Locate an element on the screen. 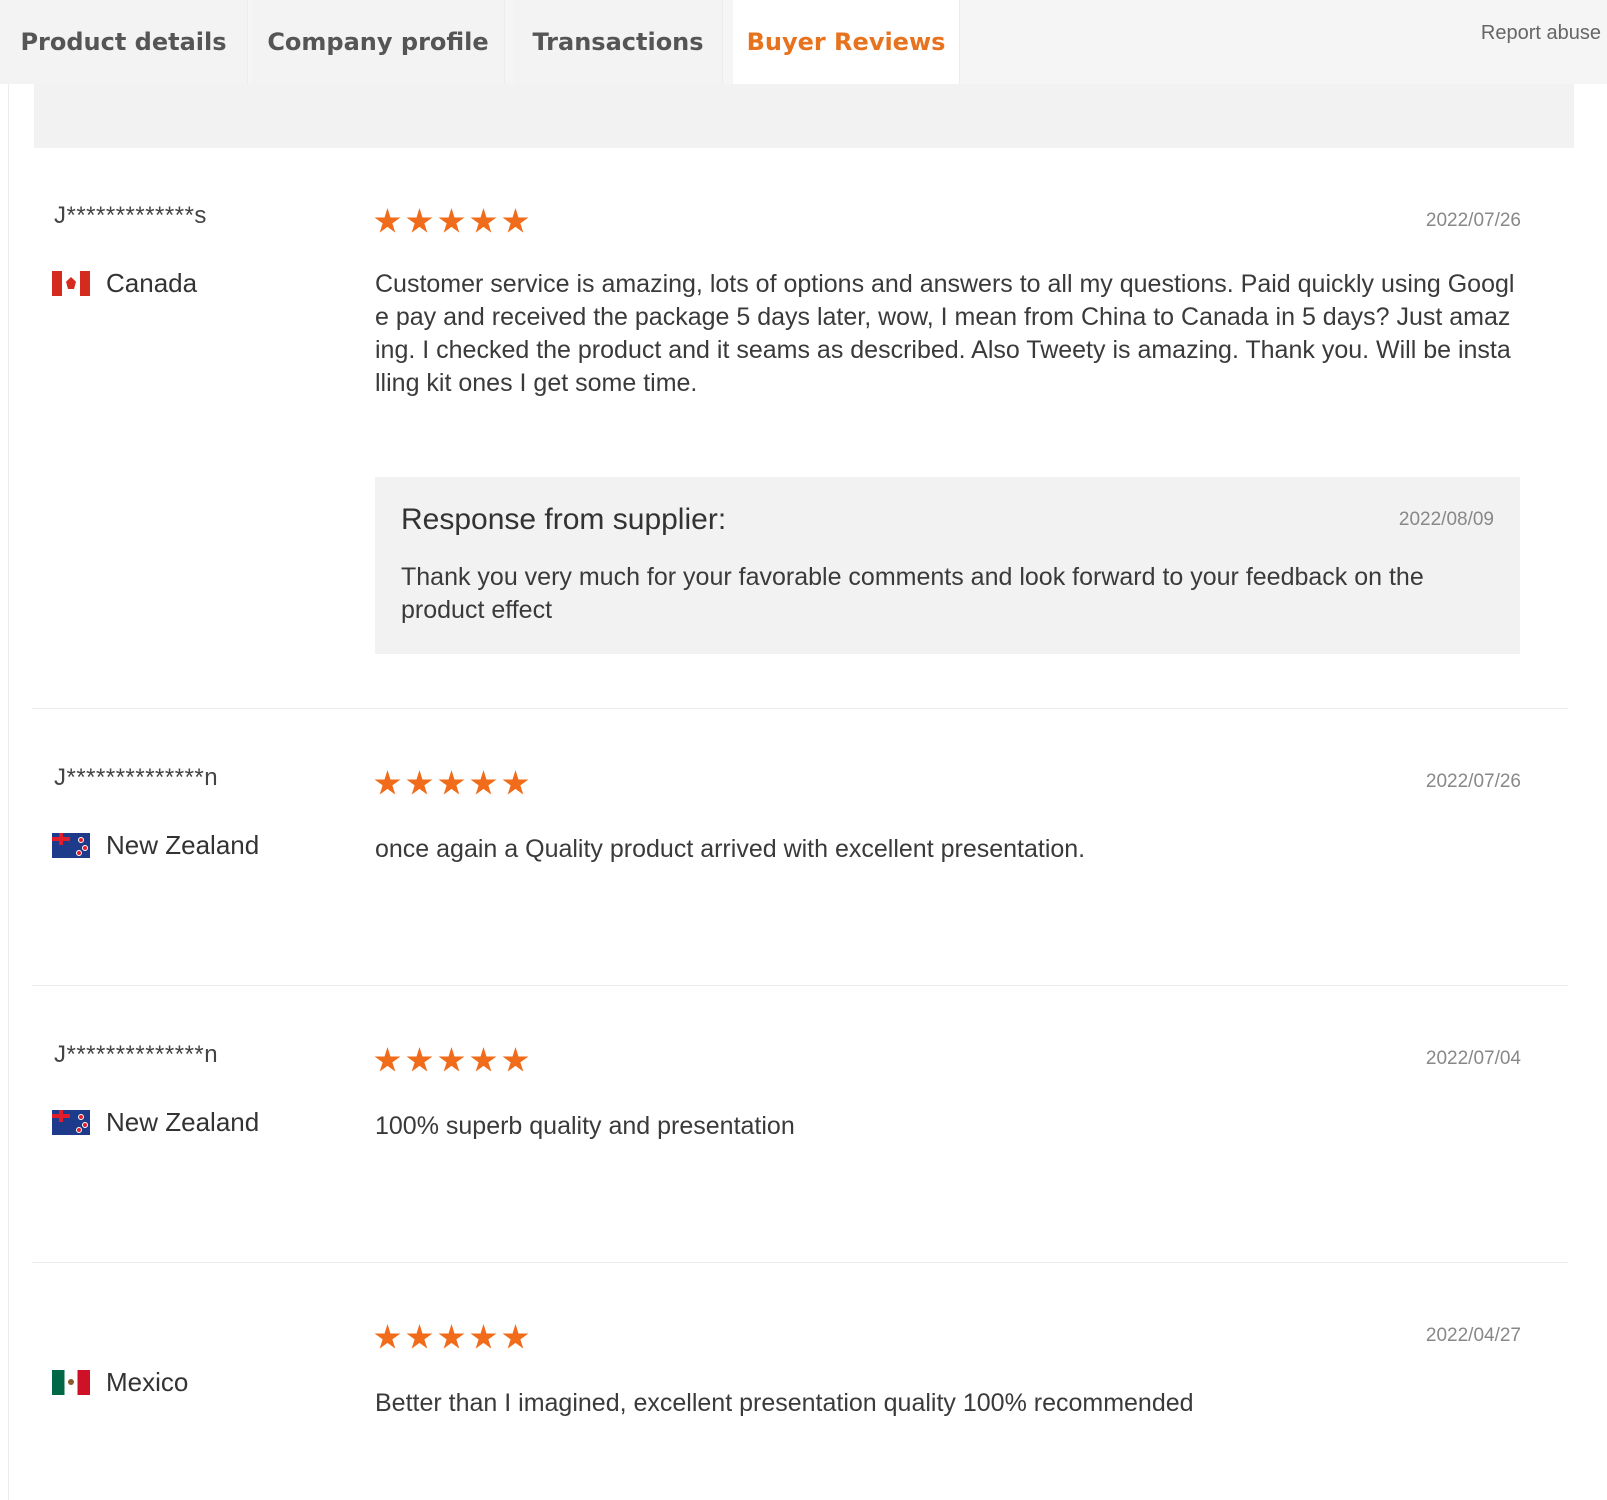 The width and height of the screenshot is (1607, 1500). tab-company-profile: Company profile is located at coordinates (378, 42).